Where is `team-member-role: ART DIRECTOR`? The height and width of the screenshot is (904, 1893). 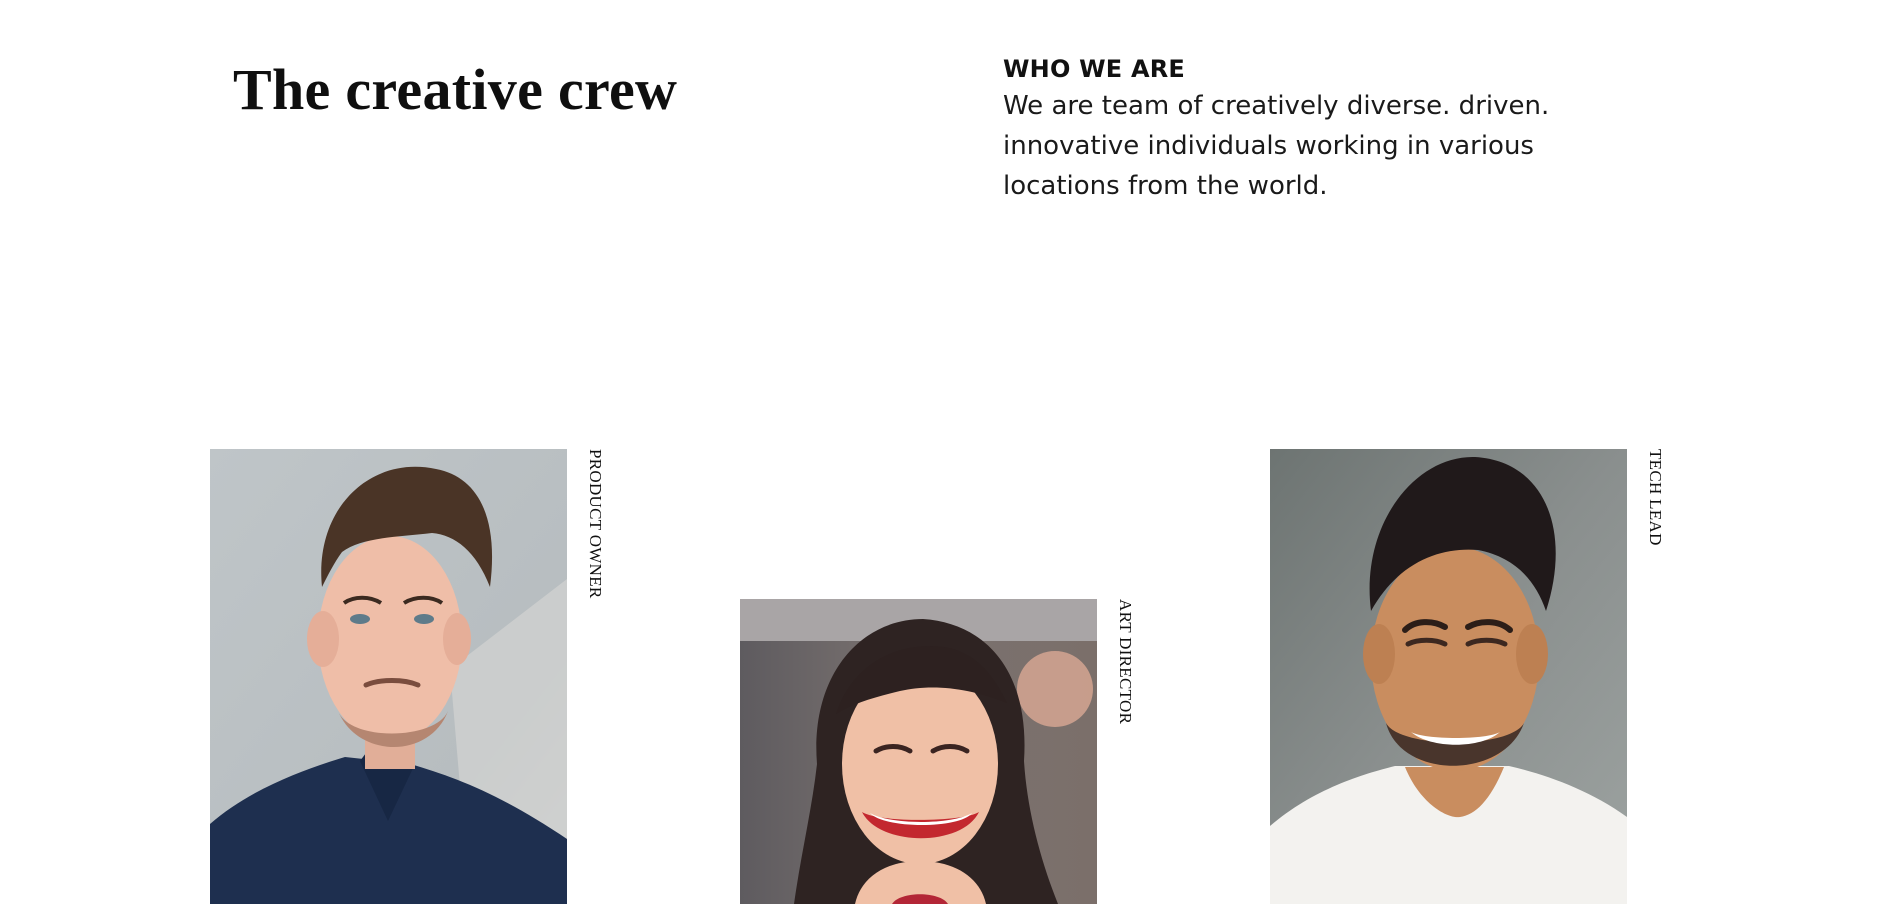 team-member-role: ART DIRECTOR is located at coordinates (1125, 662).